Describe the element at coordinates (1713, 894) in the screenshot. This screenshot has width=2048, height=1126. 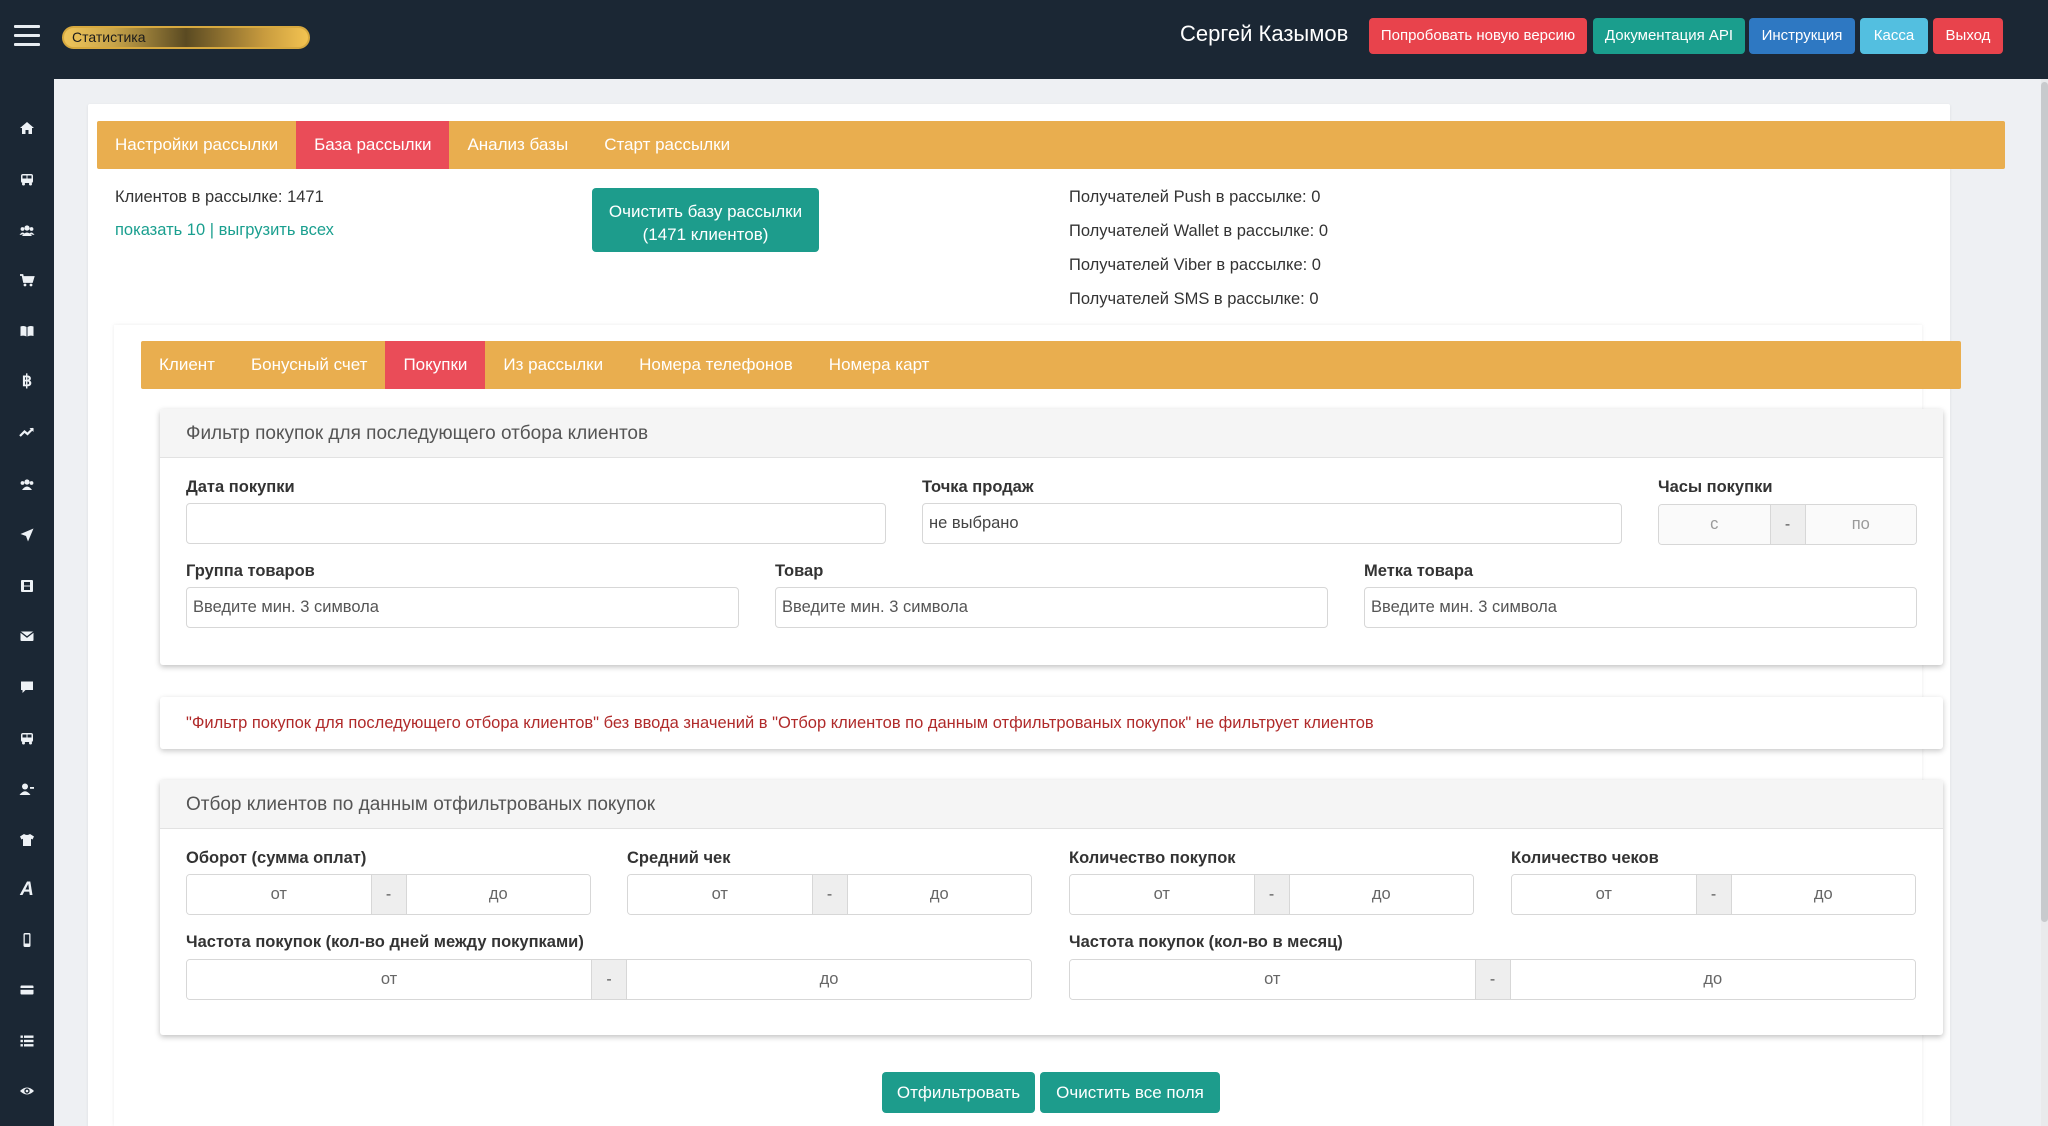
I see `checks-count-range: -` at that location.